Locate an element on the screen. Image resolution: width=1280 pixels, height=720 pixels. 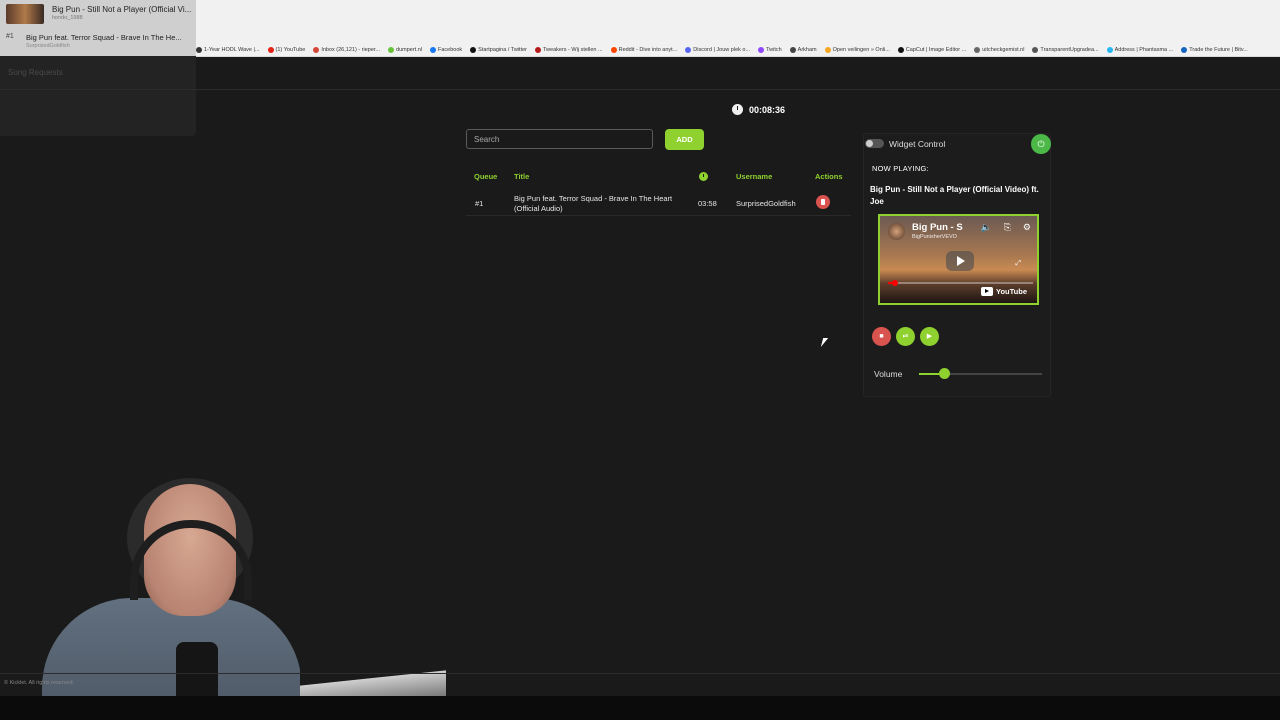
bookmark-label: uitcheckgemist.nl is located at coordinates (1003, 49).